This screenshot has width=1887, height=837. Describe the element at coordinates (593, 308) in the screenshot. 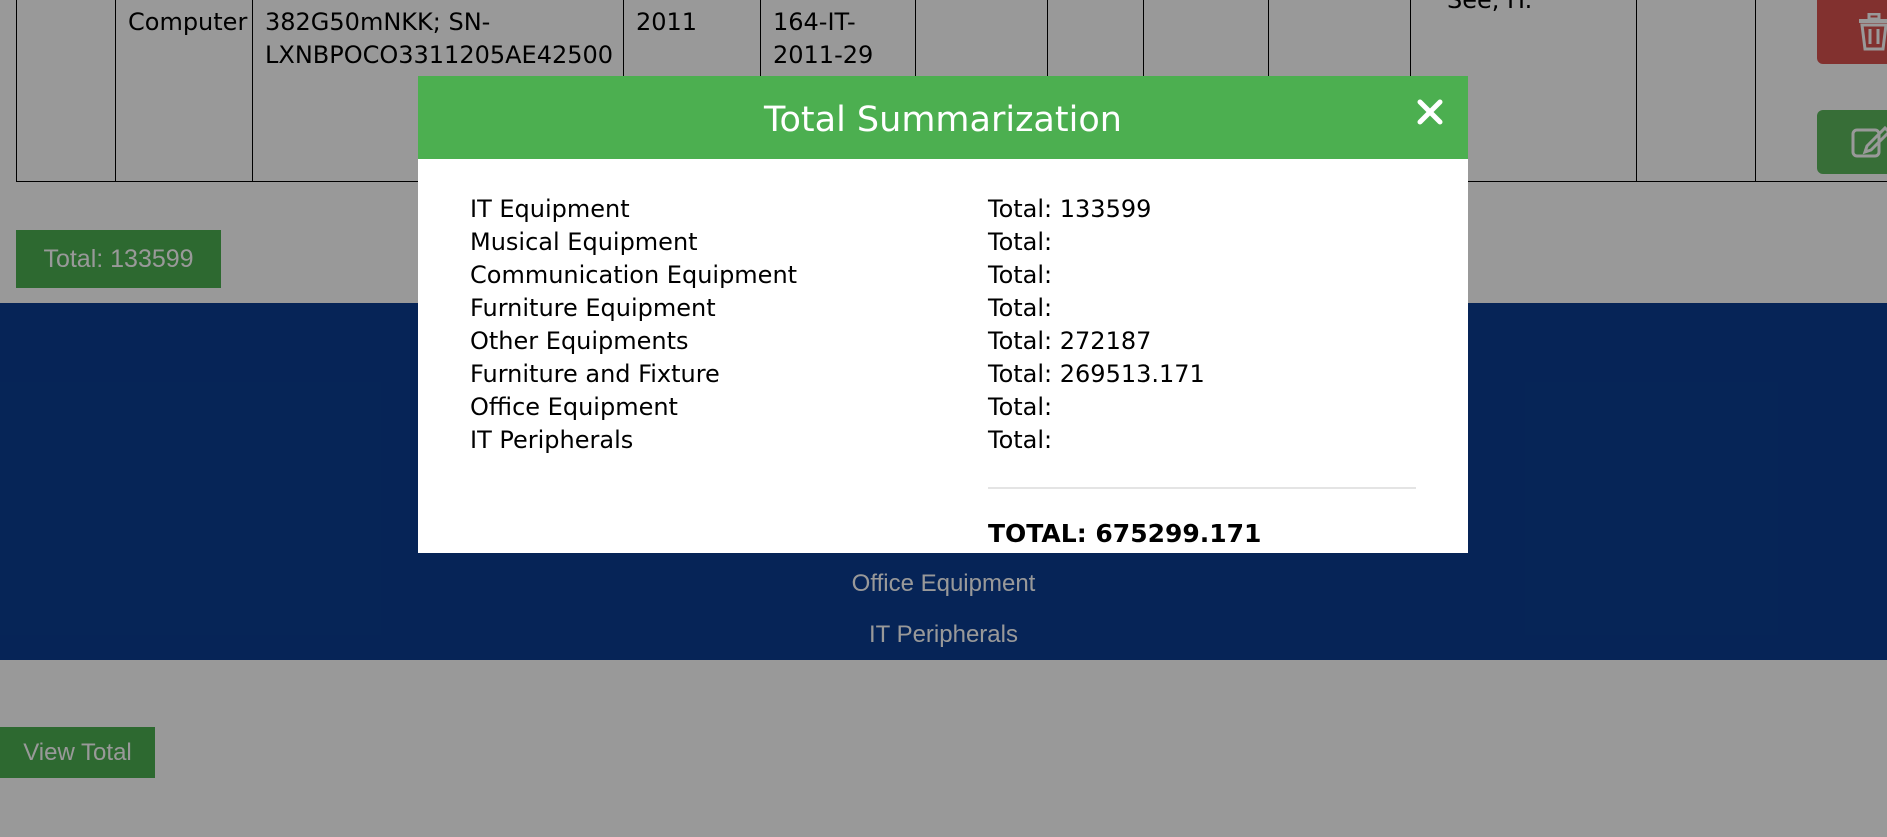

I see `category-name: Furniture Equipment` at that location.